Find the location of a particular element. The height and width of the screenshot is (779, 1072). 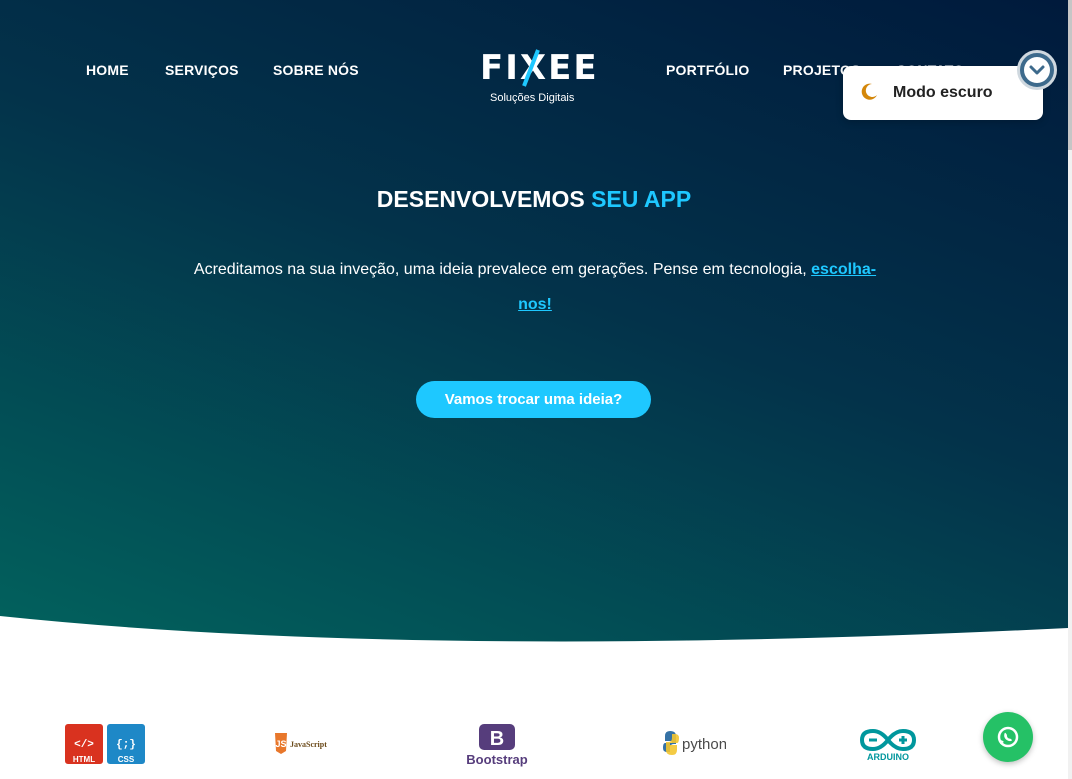

dark-mode-popup: Modo escuro is located at coordinates (943, 93).